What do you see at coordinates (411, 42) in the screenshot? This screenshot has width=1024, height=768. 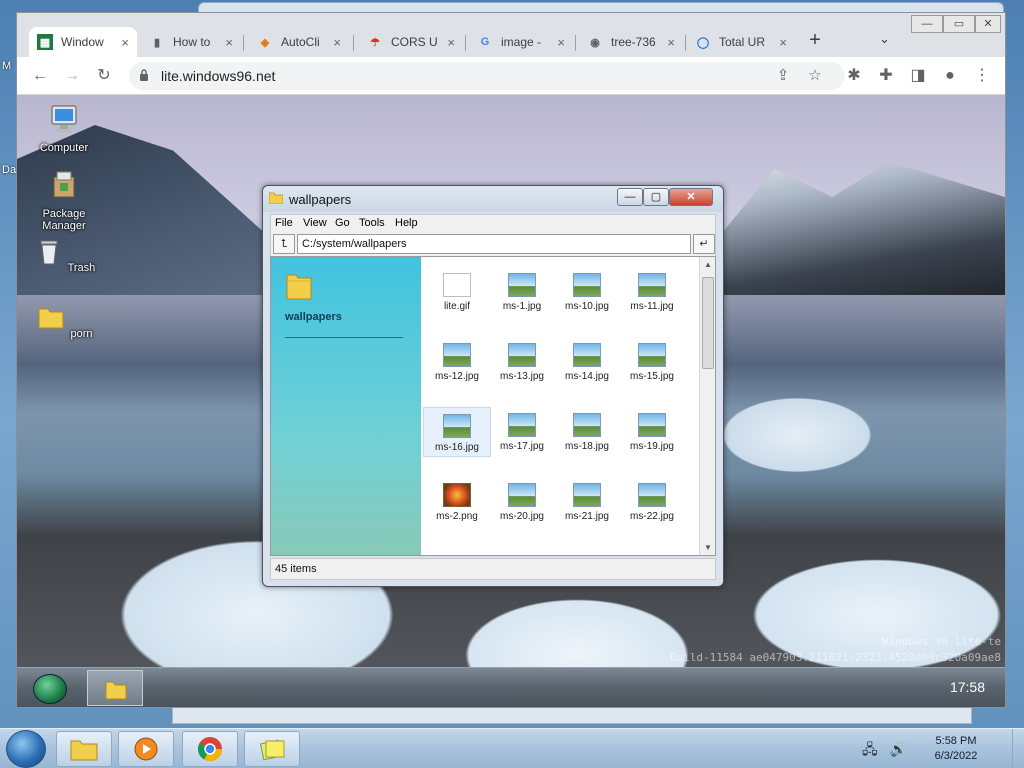 I see `tab-cors: ☂ CORS U ×` at bounding box center [411, 42].